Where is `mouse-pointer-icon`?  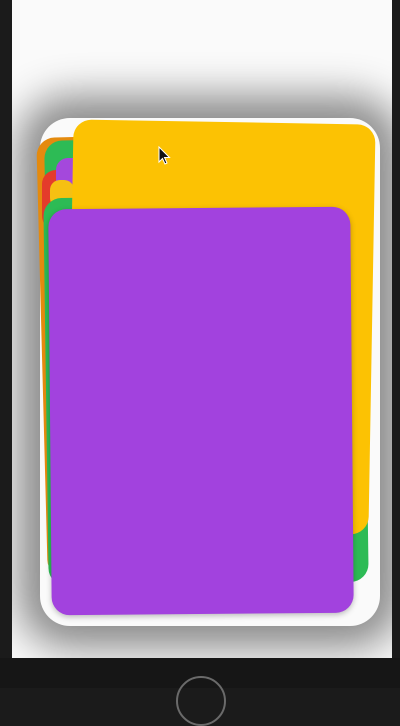 mouse-pointer-icon is located at coordinates (164, 155).